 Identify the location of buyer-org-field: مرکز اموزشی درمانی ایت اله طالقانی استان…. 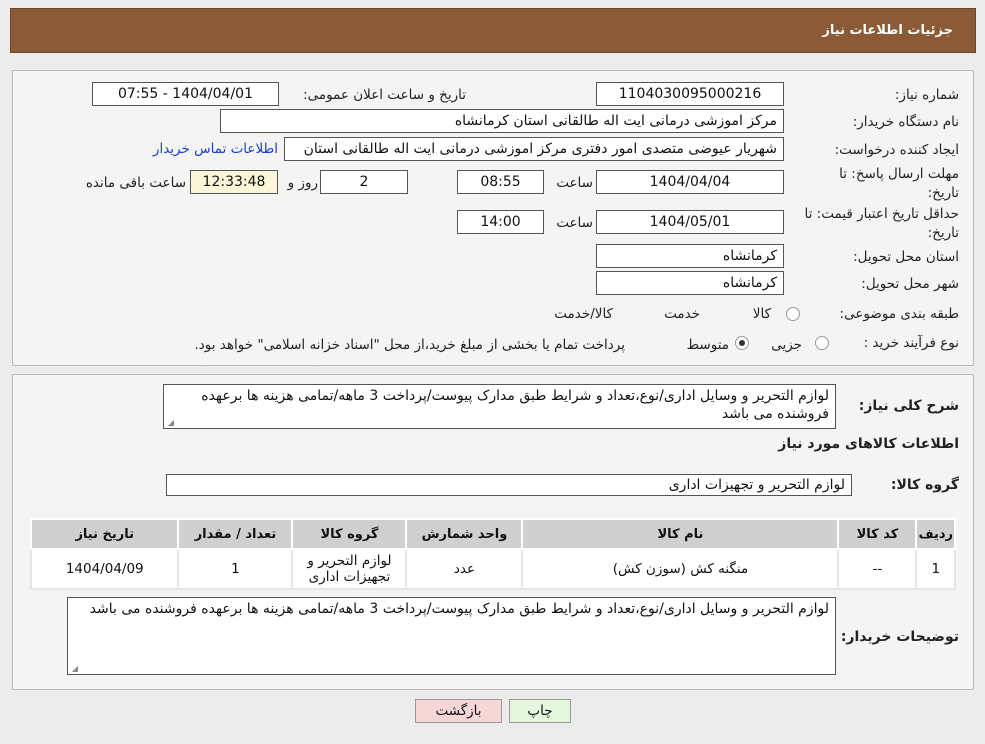
(502, 121).